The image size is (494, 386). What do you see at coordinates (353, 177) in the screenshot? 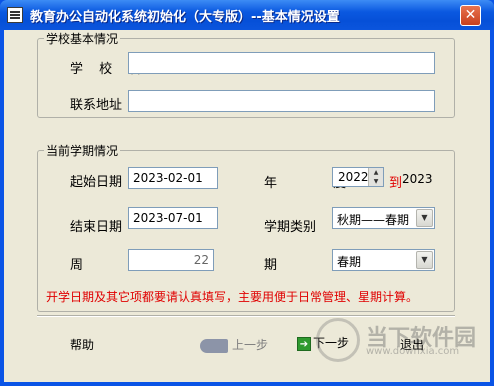
I see `year-value: 2022` at bounding box center [353, 177].